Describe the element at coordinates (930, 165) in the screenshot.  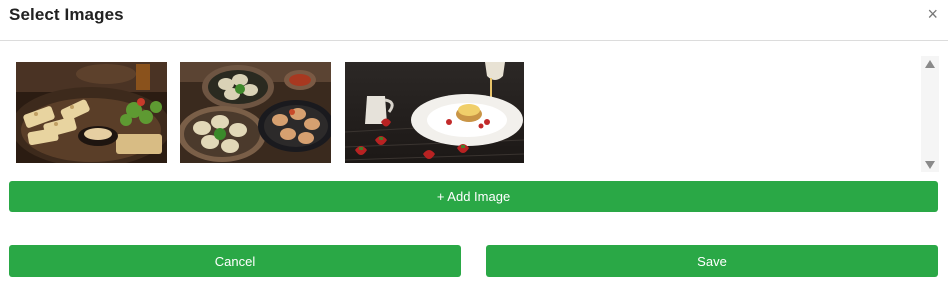
I see `scroll-down-icon` at that location.